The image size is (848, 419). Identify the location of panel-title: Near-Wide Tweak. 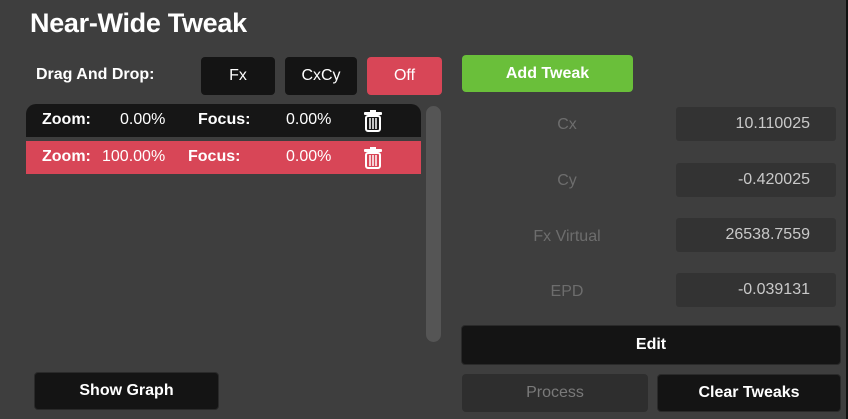
(138, 23).